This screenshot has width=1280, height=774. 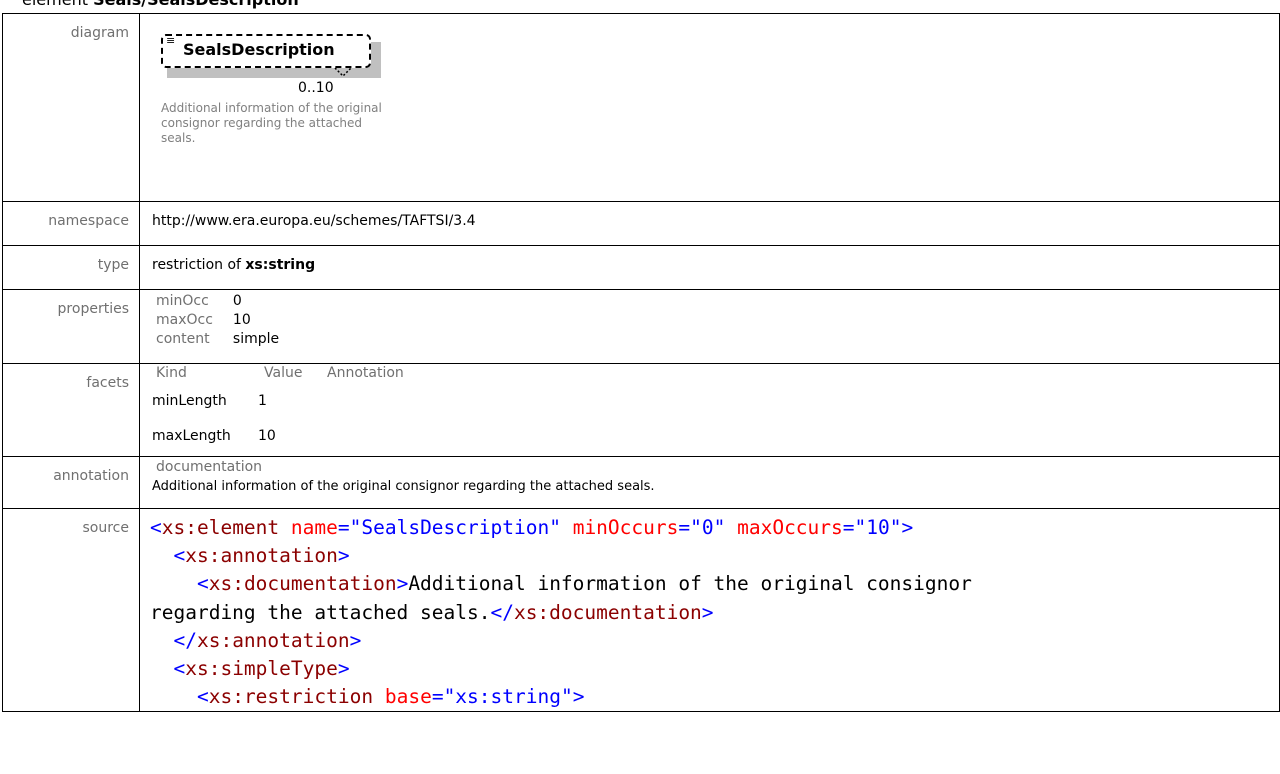 What do you see at coordinates (320, 612) in the screenshot?
I see `source-text: regarding the attached seals.` at bounding box center [320, 612].